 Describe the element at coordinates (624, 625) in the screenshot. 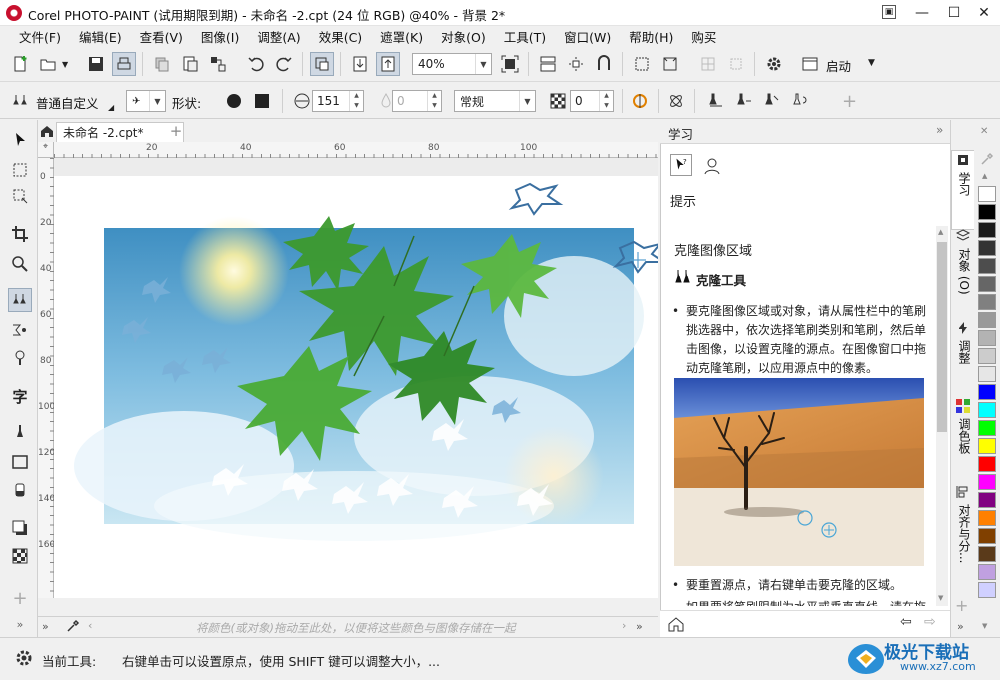

I see `chevron-right-icon: ›` at that location.